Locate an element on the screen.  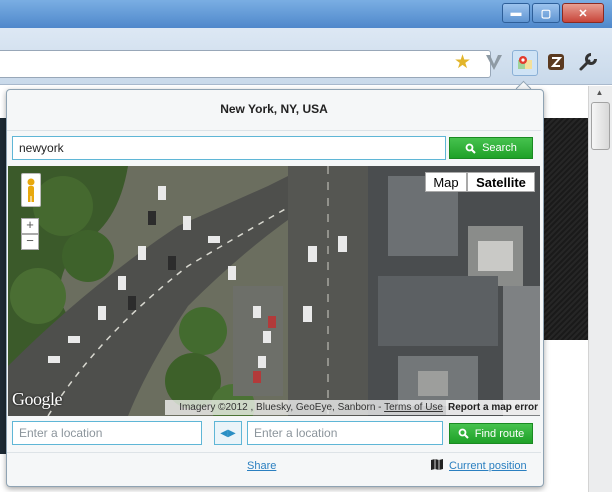
window-controls: ▬ ▢ ✕ is located at coordinates (553, 13).